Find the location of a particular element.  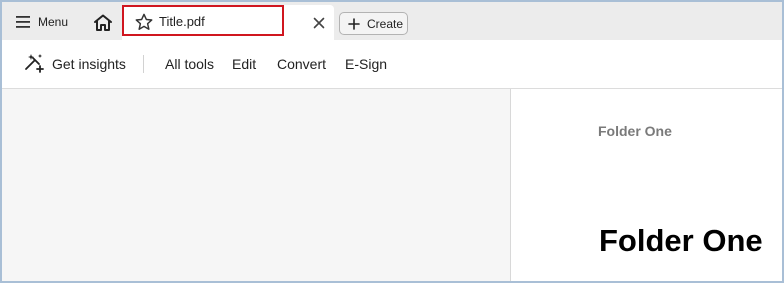

ai-sparkle-icon is located at coordinates (35, 63).